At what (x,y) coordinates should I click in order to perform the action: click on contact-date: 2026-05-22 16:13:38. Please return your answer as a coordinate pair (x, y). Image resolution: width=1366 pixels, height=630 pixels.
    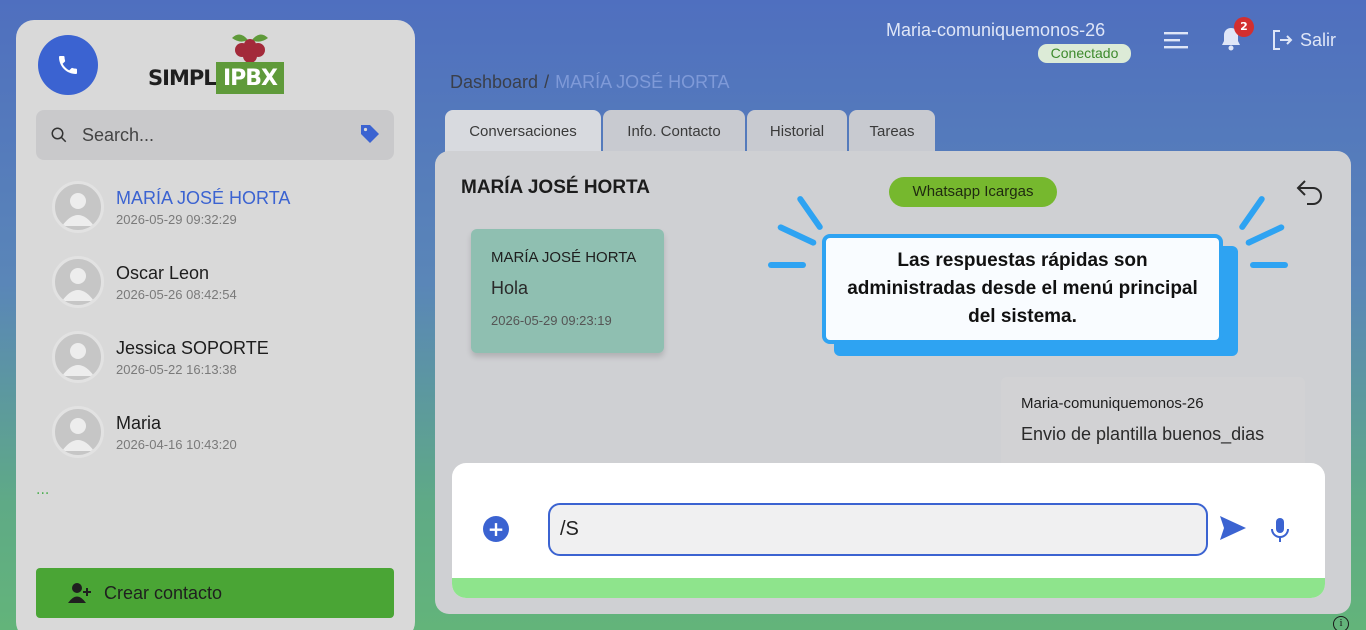
    Looking at the image, I should click on (176, 369).